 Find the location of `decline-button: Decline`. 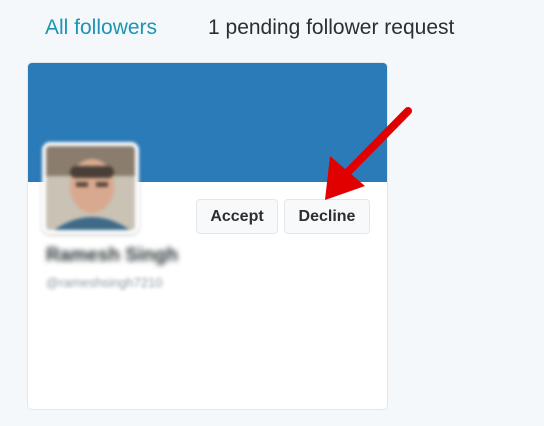

decline-button: Decline is located at coordinates (327, 216).